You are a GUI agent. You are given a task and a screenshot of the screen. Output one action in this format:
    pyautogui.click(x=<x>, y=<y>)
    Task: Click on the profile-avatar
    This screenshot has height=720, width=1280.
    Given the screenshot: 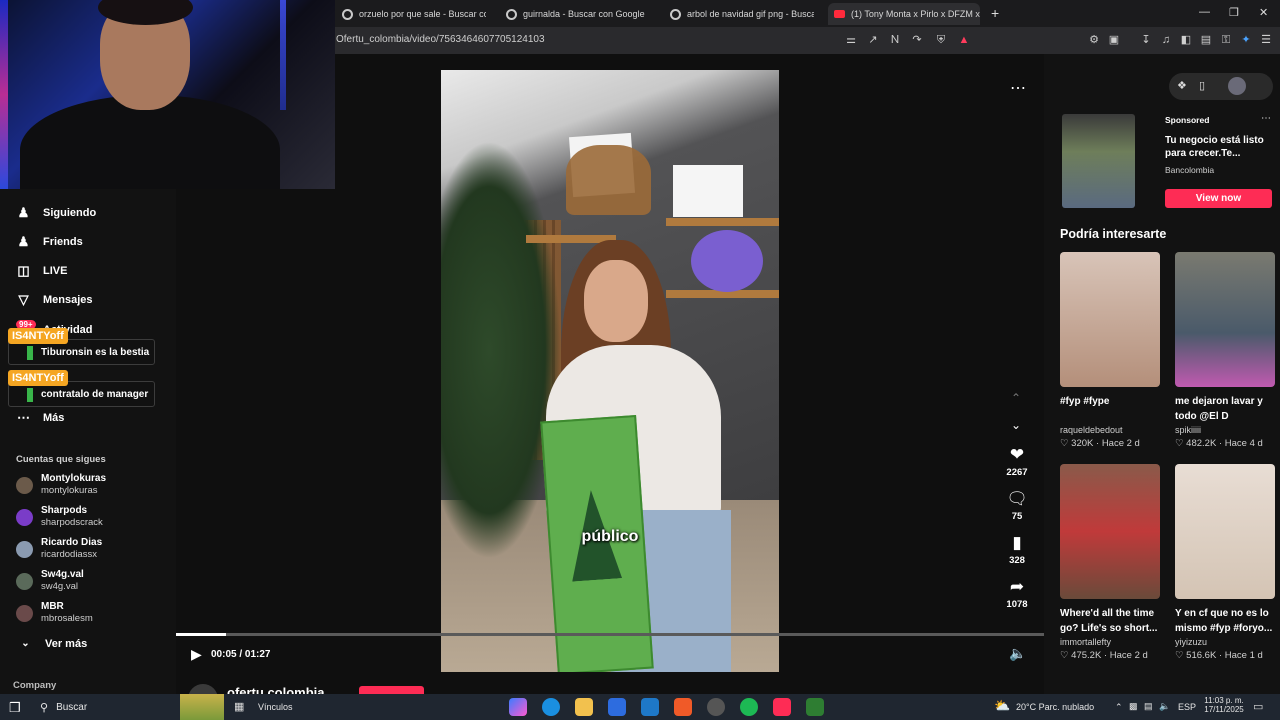 What is the action you would take?
    pyautogui.click(x=1237, y=86)
    